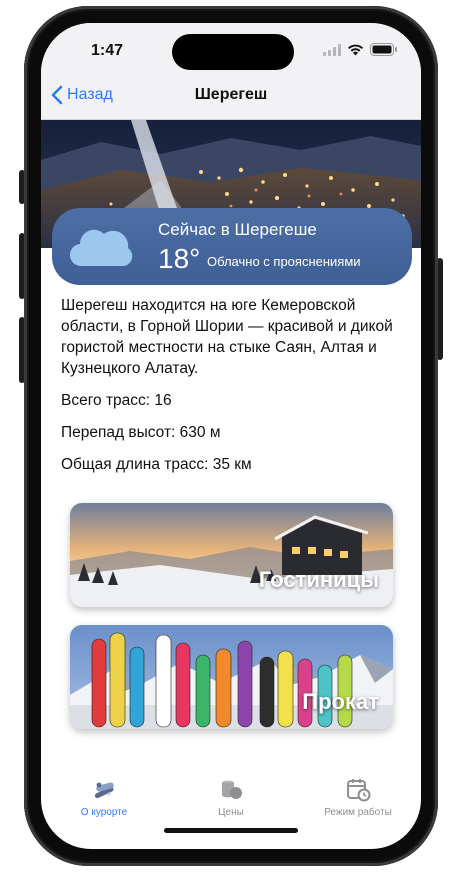  What do you see at coordinates (141, 432) in the screenshot?
I see `elevation-drop: Перепад высот: 630 м` at bounding box center [141, 432].